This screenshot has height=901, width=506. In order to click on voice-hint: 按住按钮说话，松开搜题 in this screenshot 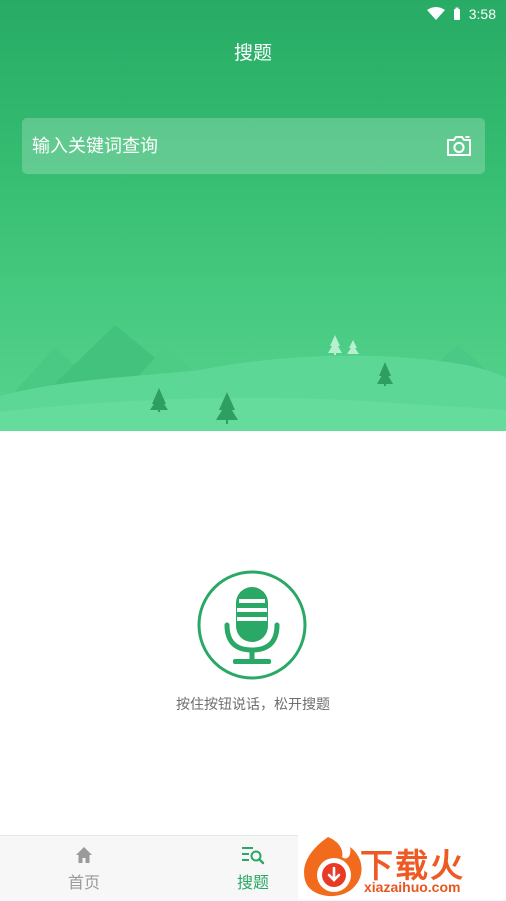, I will do `click(253, 705)`.